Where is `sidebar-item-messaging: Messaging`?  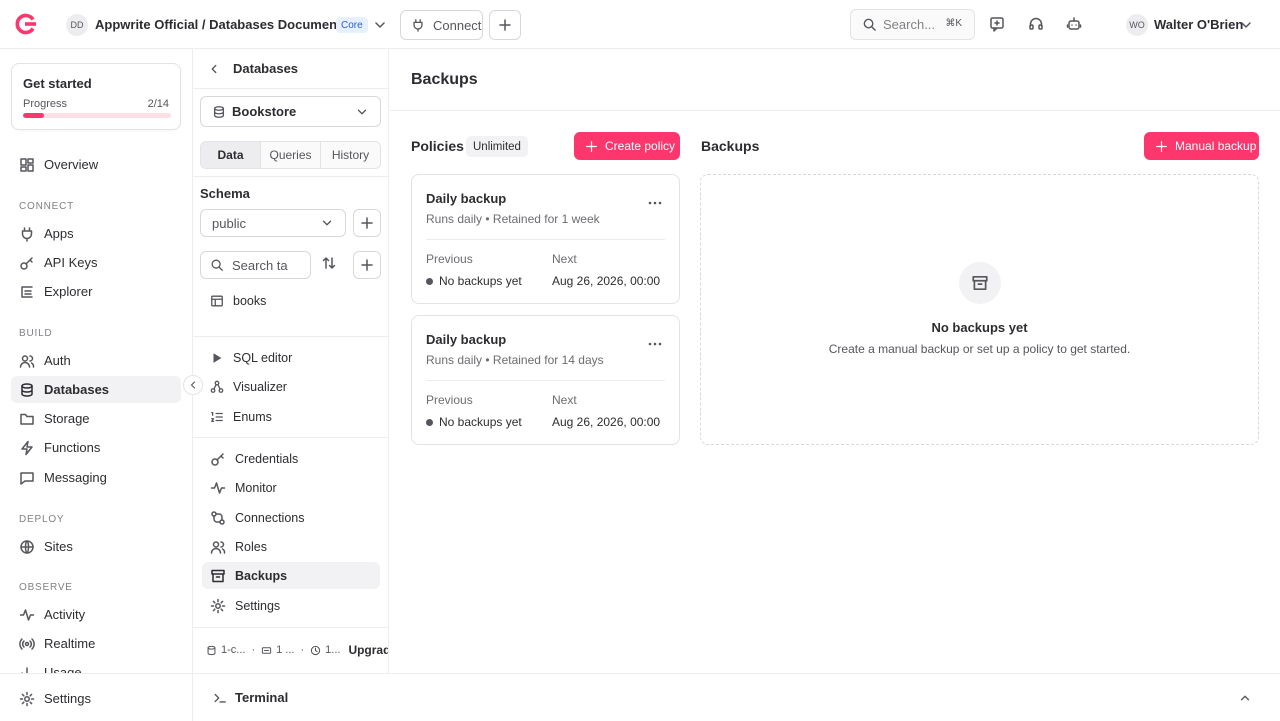
sidebar-item-messaging: Messaging is located at coordinates (96, 477).